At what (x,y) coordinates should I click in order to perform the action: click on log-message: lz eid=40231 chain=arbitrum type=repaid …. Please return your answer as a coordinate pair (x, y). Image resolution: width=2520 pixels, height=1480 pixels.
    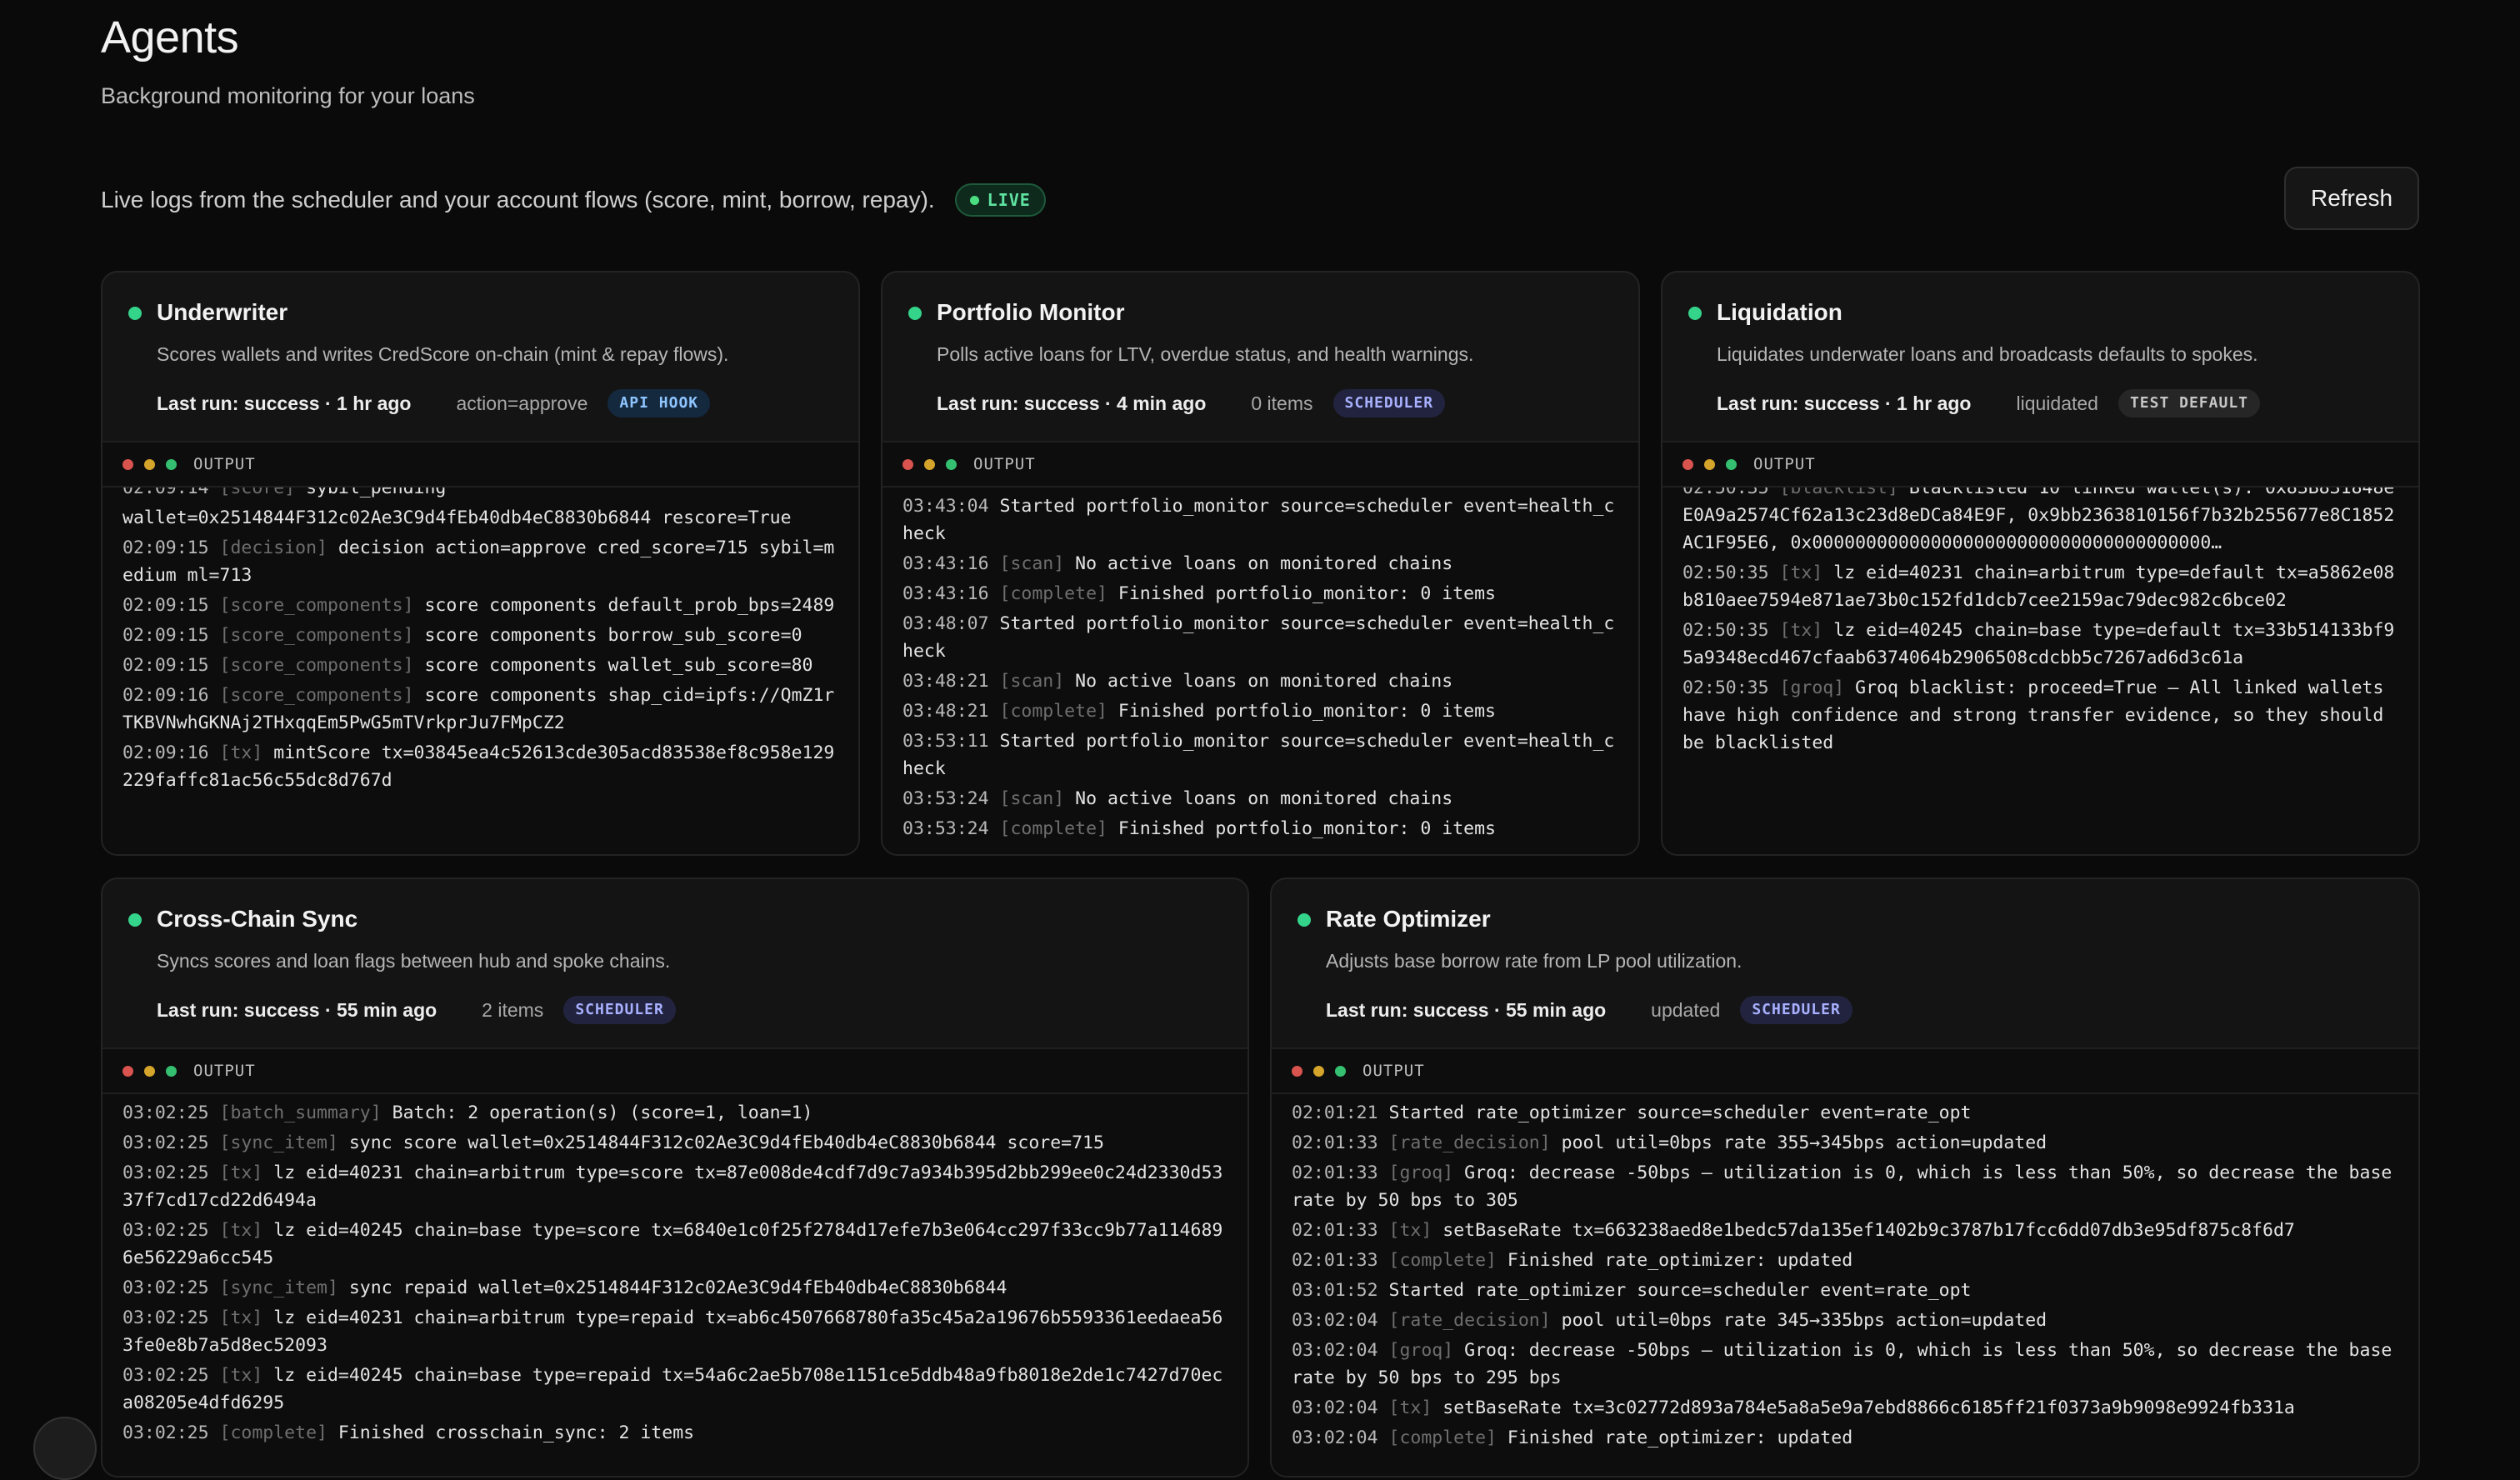
    Looking at the image, I should click on (672, 1332).